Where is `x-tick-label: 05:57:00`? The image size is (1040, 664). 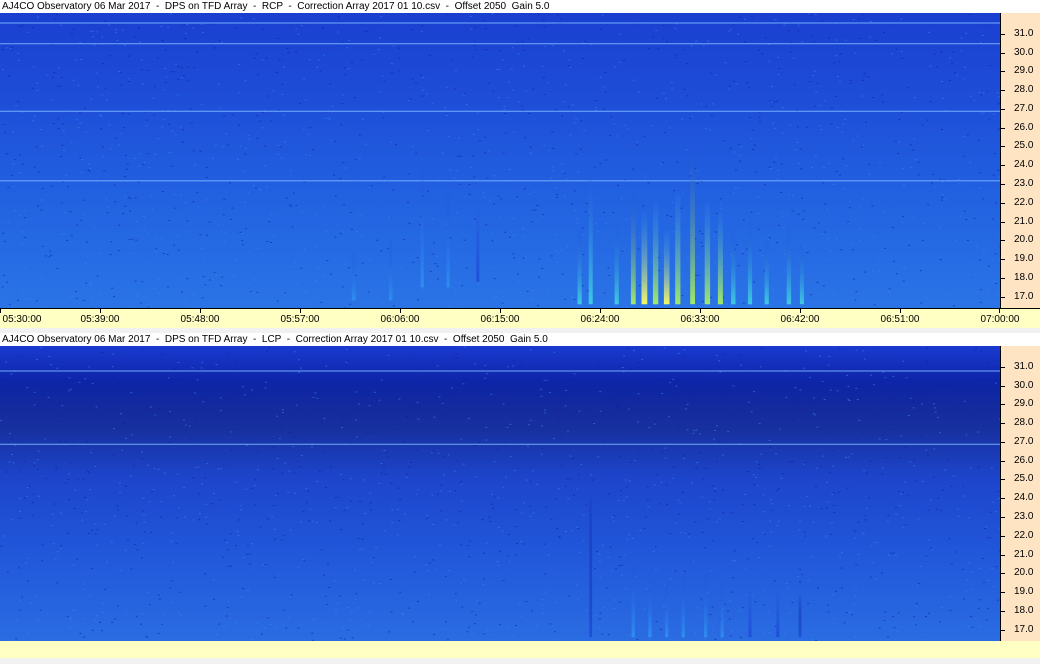
x-tick-label: 05:57:00 is located at coordinates (300, 319).